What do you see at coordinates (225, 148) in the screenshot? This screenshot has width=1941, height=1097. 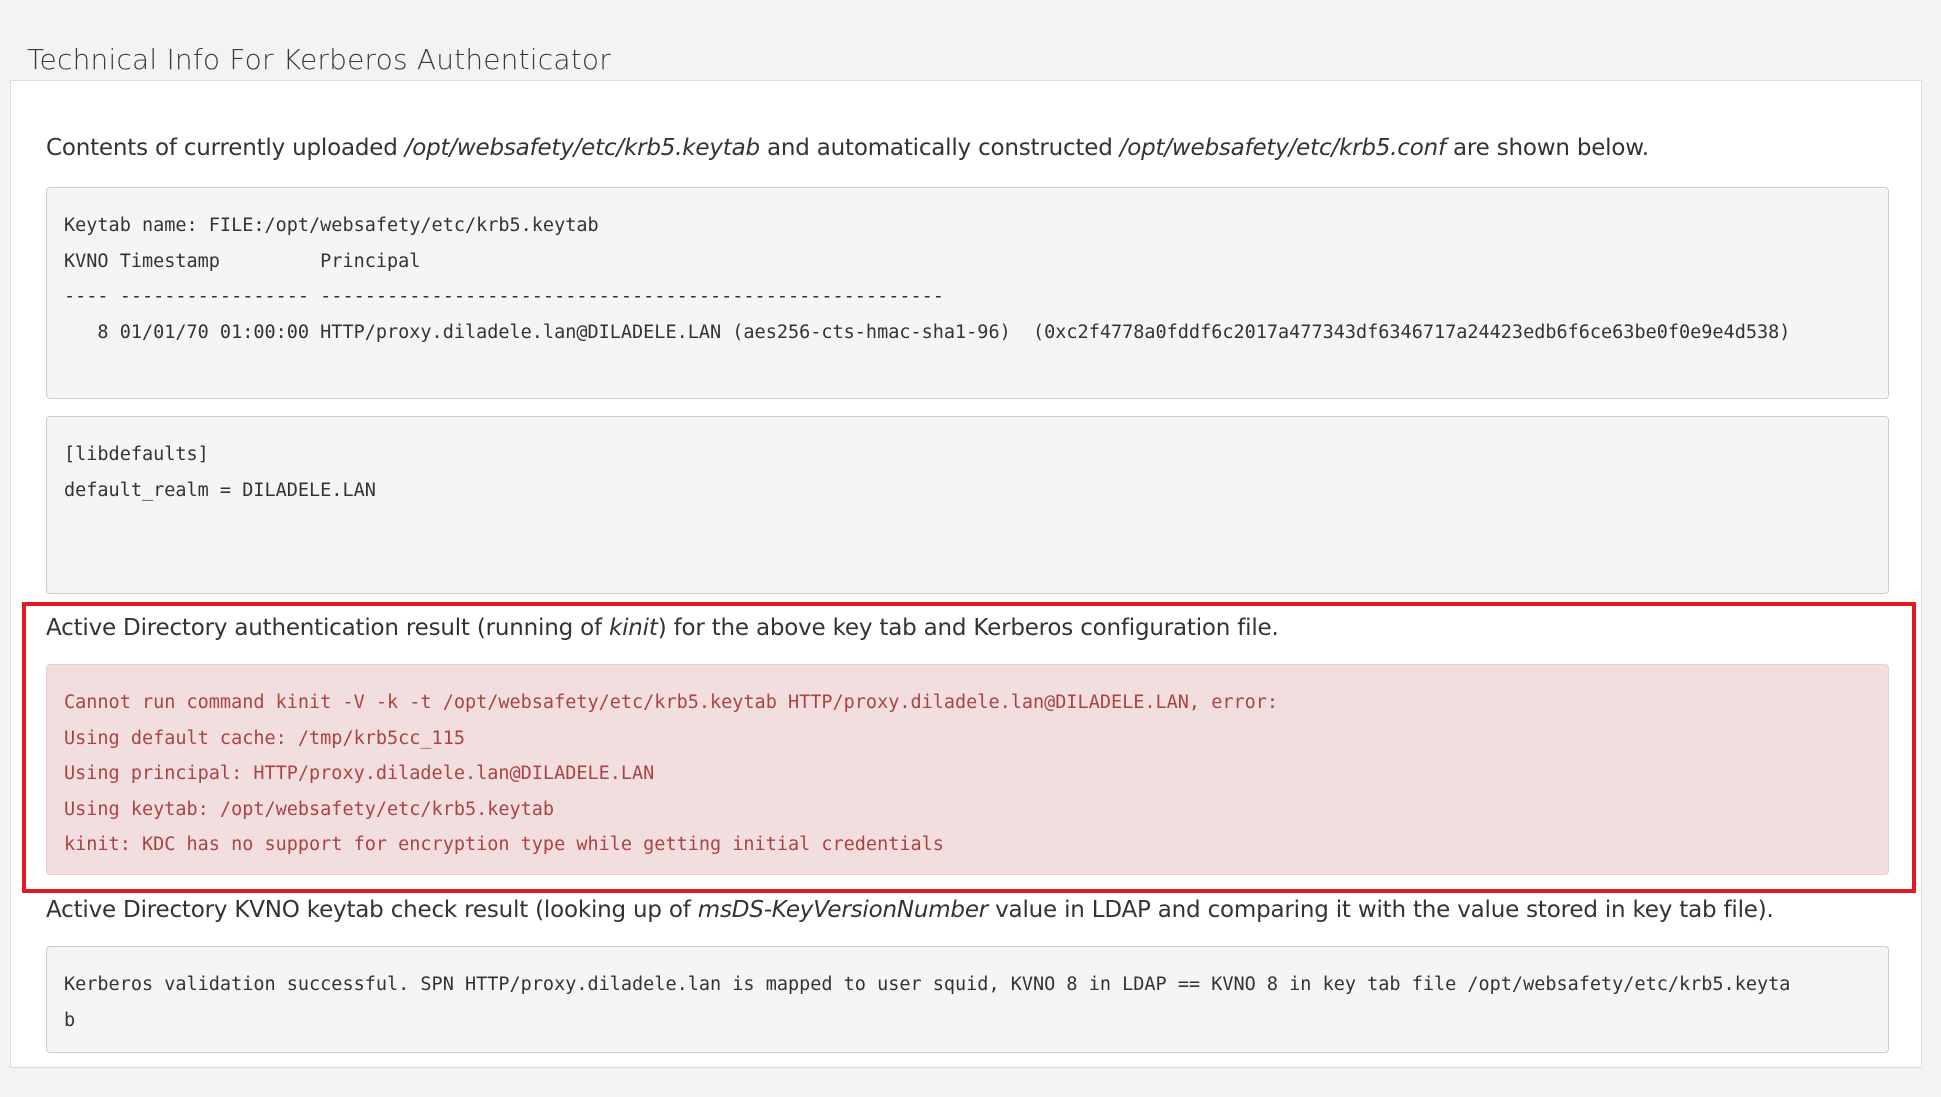 I see `intro-prefix: Contents of currently uploaded` at bounding box center [225, 148].